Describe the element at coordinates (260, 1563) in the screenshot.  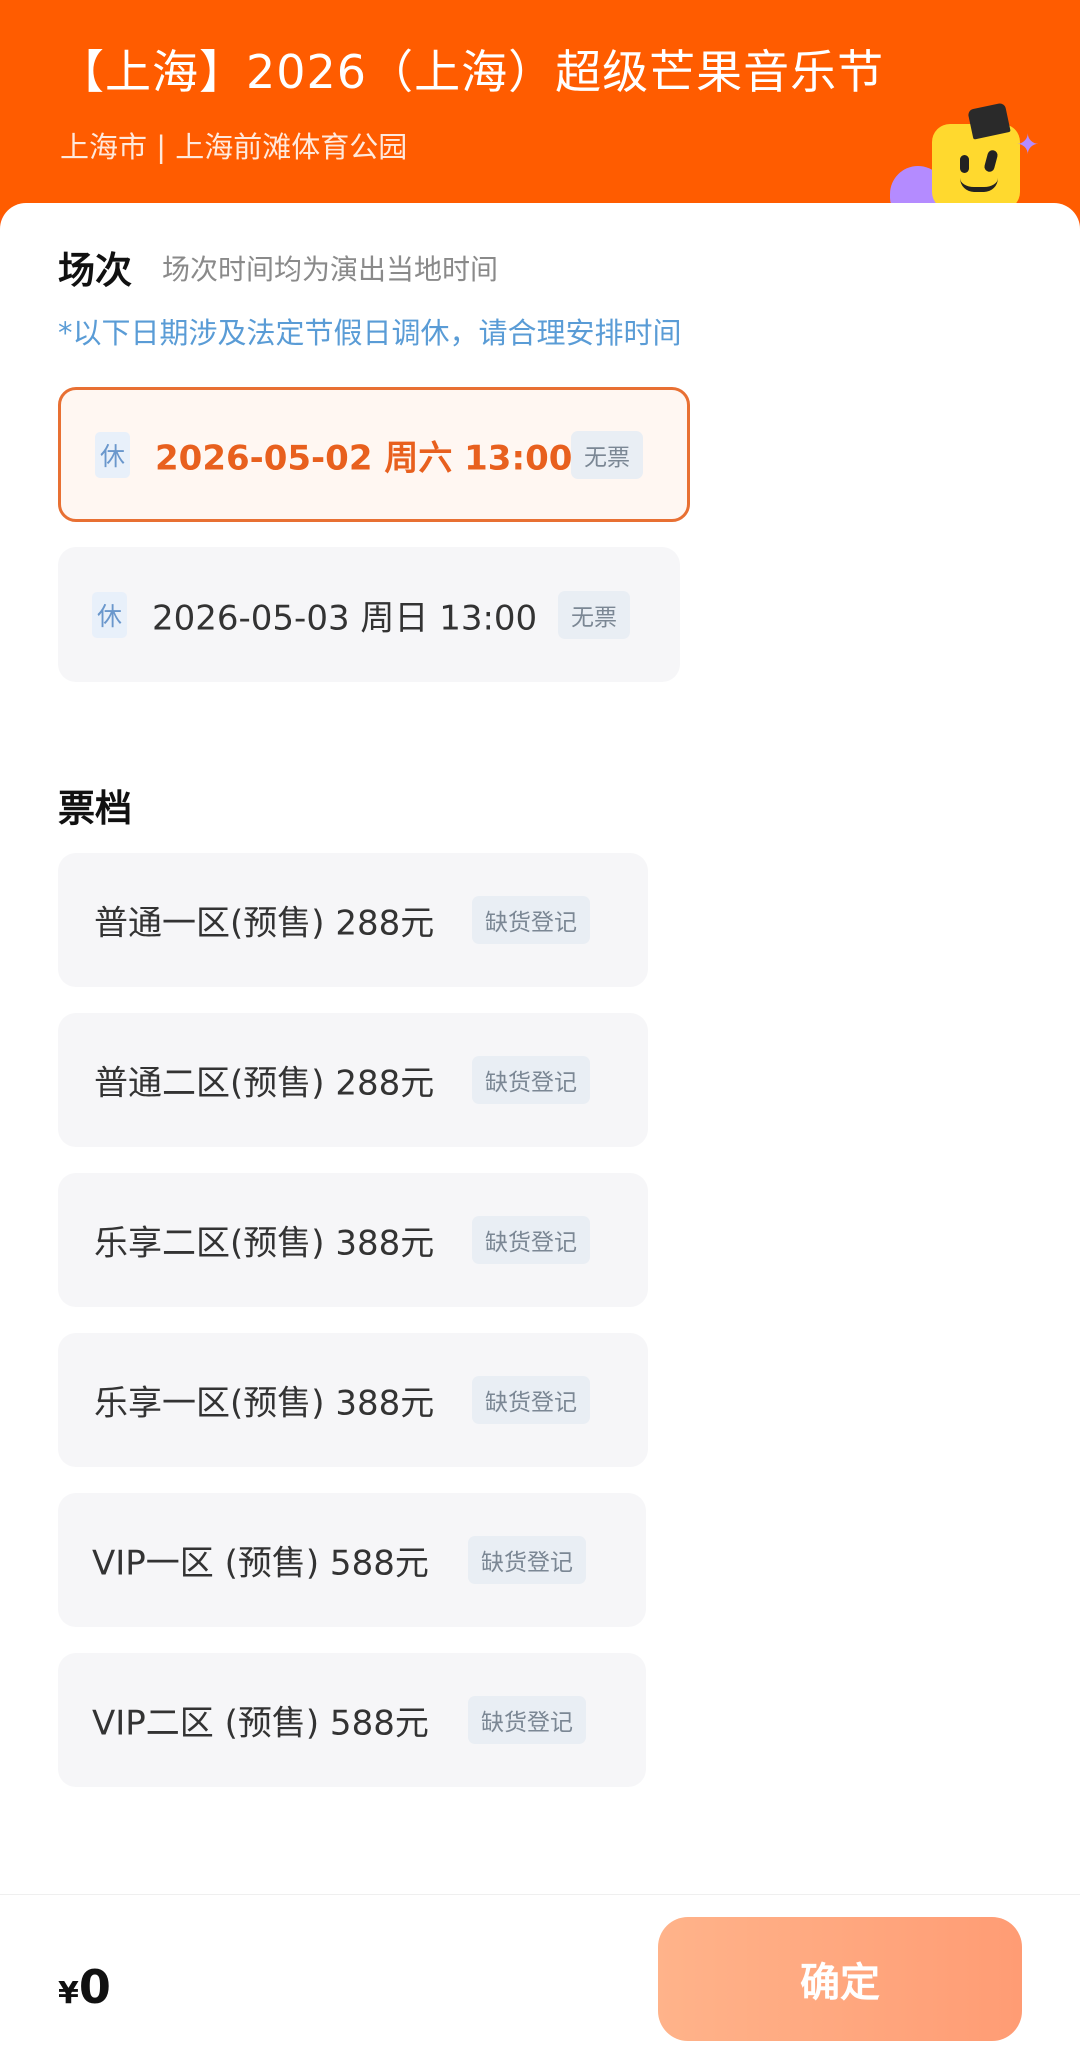
I see `ticket-label: VIP一区 (预售) 588元` at that location.